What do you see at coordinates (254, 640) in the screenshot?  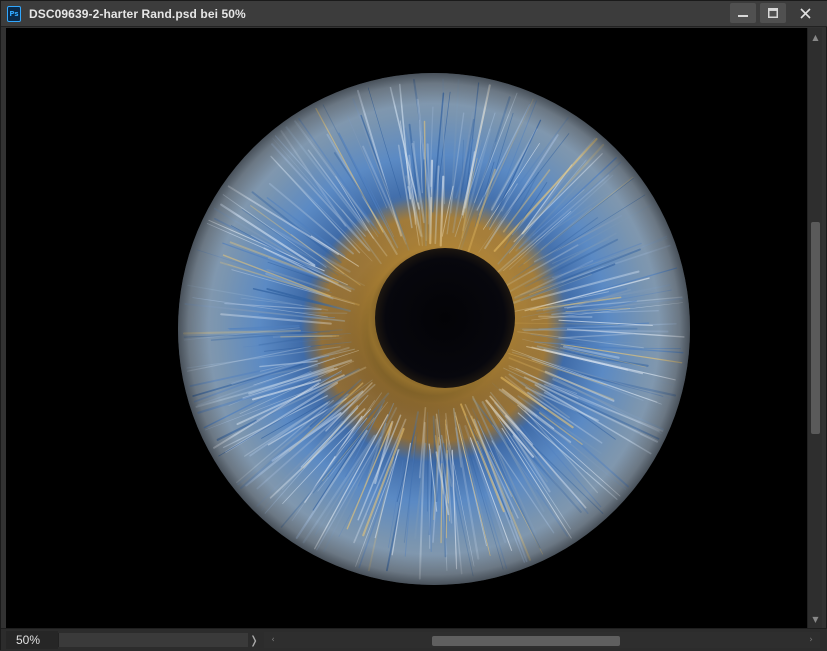 I see `document-info-menu-icon: ❭` at bounding box center [254, 640].